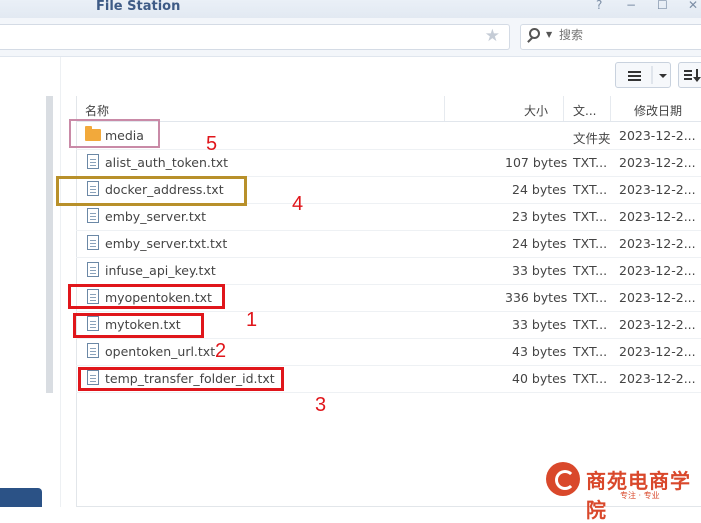 This screenshot has height=523, width=701. I want to click on minimize-icon: −, so click(631, 6).